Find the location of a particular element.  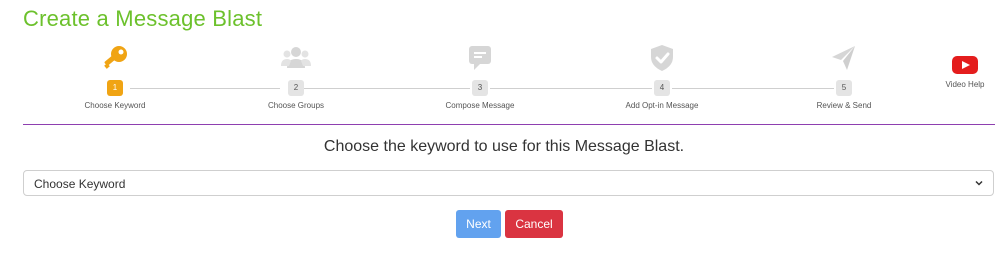

step-number: 3 is located at coordinates (480, 88).